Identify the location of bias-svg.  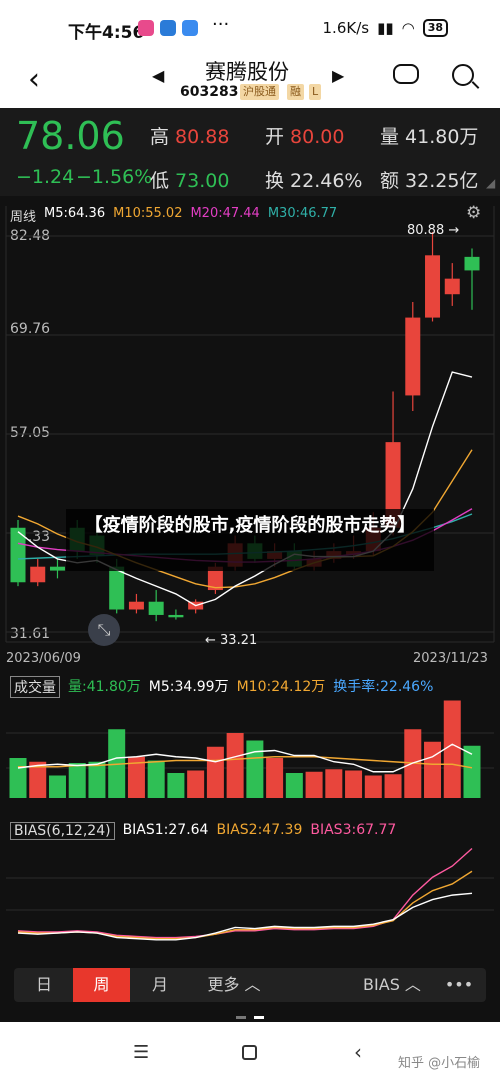
(250, 894).